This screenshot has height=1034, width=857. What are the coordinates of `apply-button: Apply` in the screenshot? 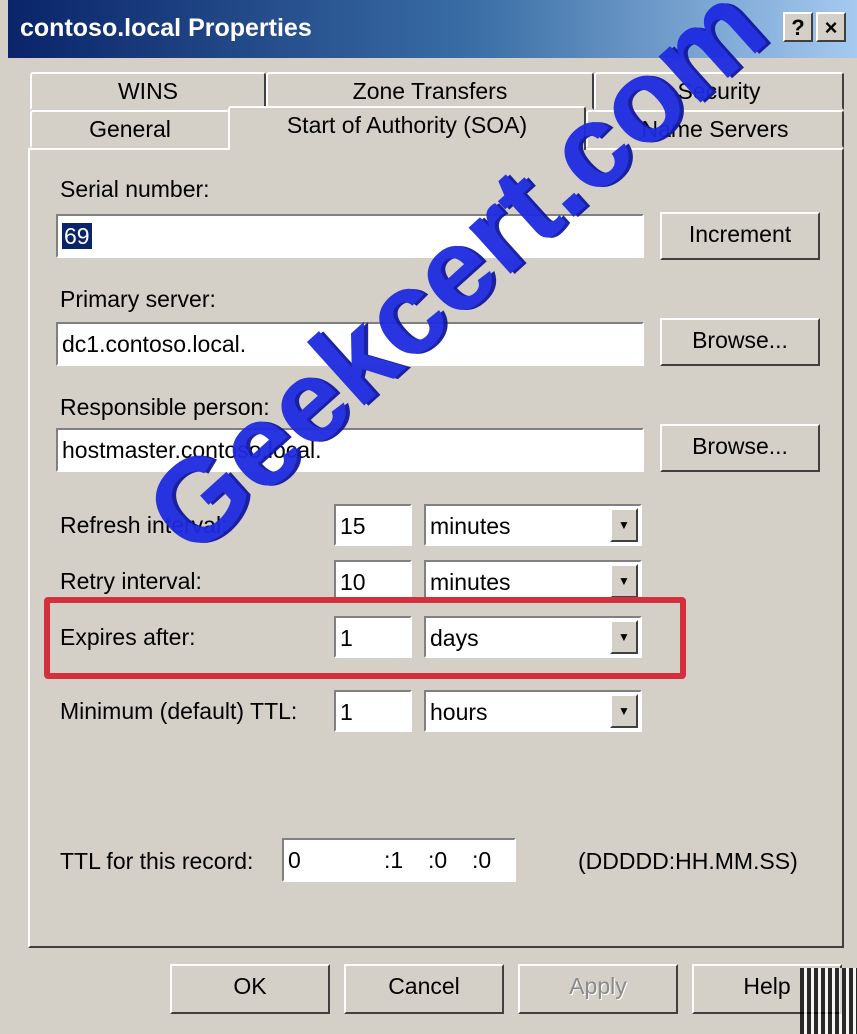 It's located at (598, 989).